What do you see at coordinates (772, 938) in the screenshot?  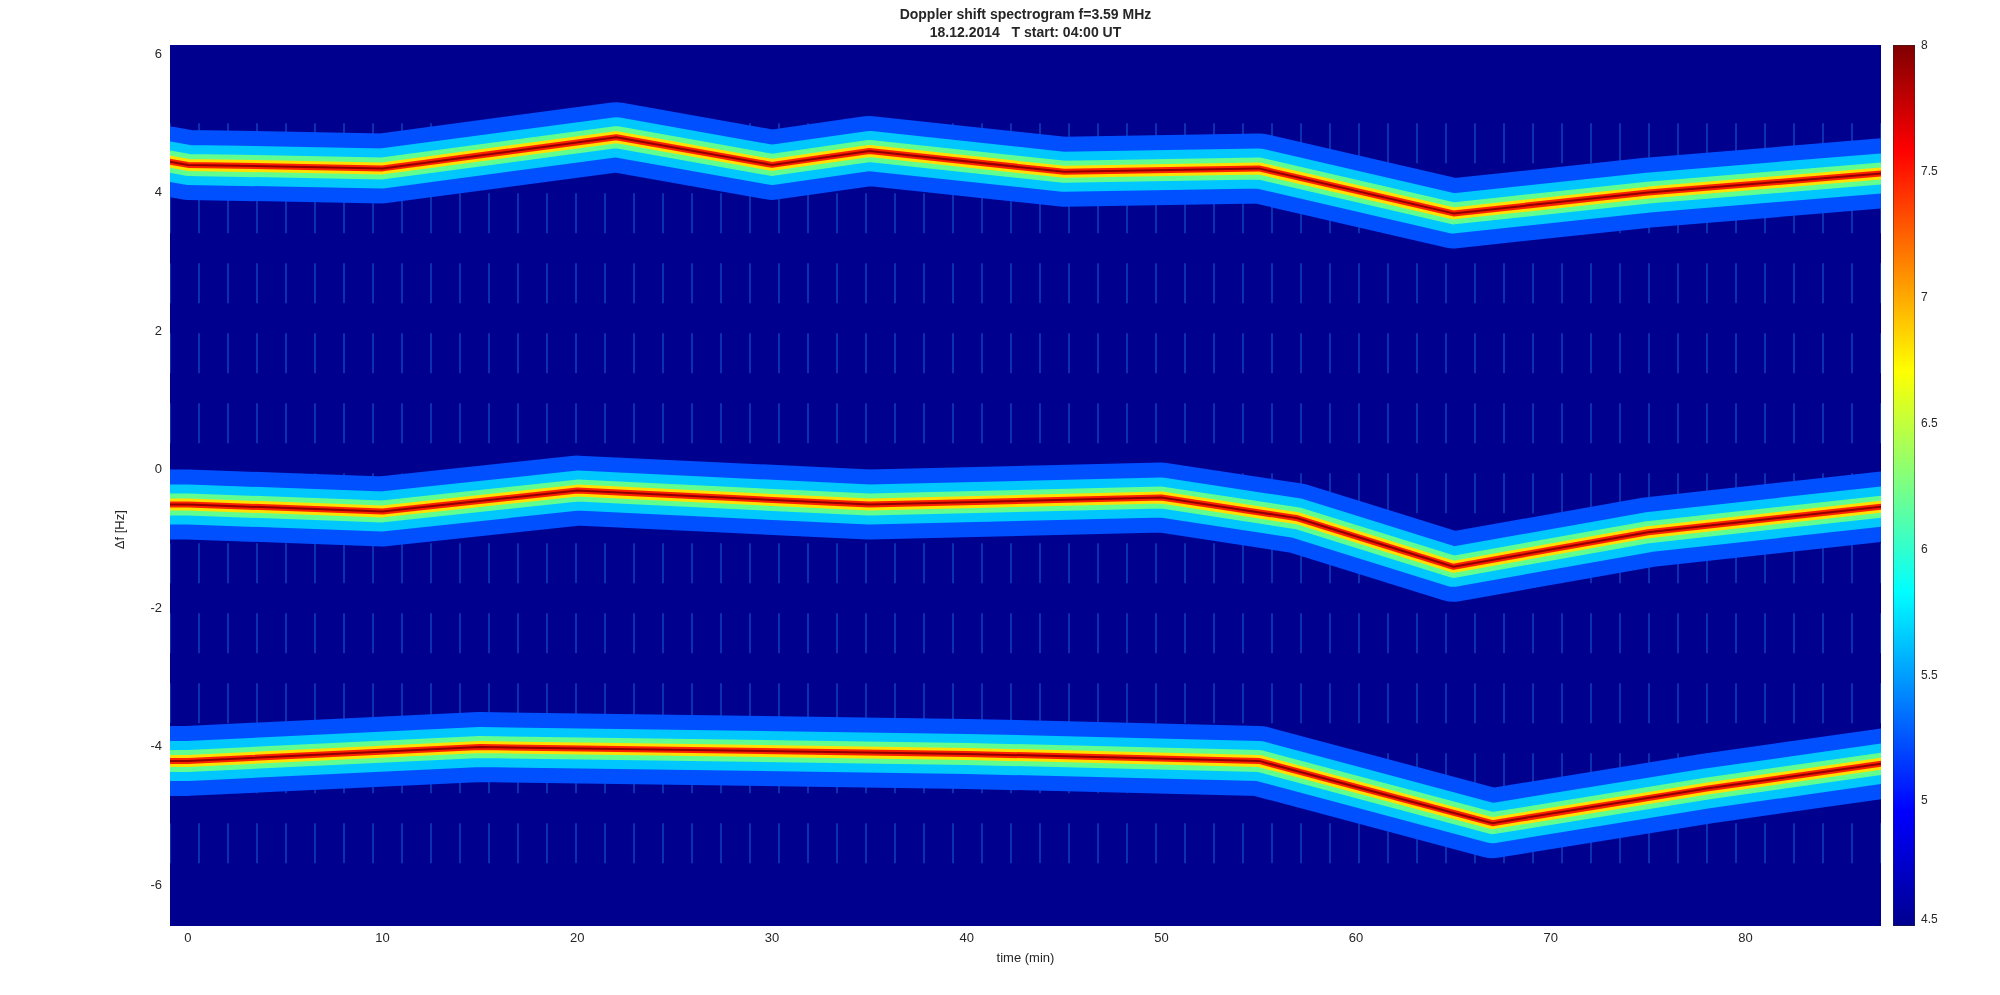 I see `x-tick-label: 30` at bounding box center [772, 938].